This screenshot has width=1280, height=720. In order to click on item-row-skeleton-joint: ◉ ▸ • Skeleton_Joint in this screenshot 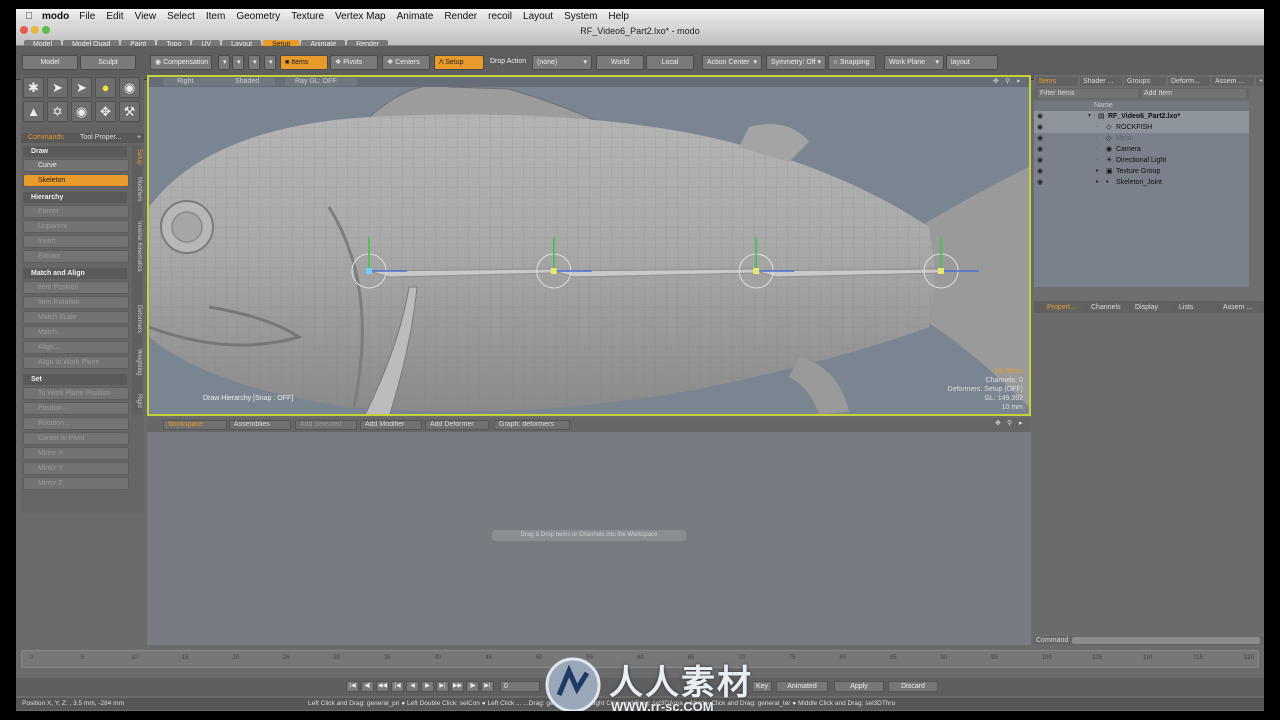, I will do `click(1141, 182)`.